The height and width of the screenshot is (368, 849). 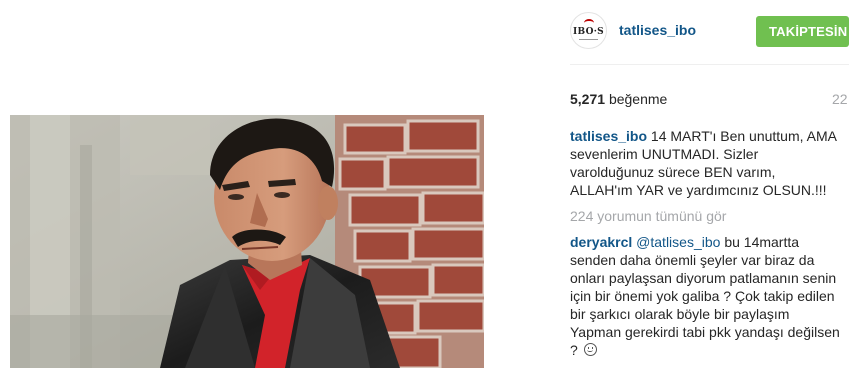 I want to click on header-divider, so click(x=709, y=64).